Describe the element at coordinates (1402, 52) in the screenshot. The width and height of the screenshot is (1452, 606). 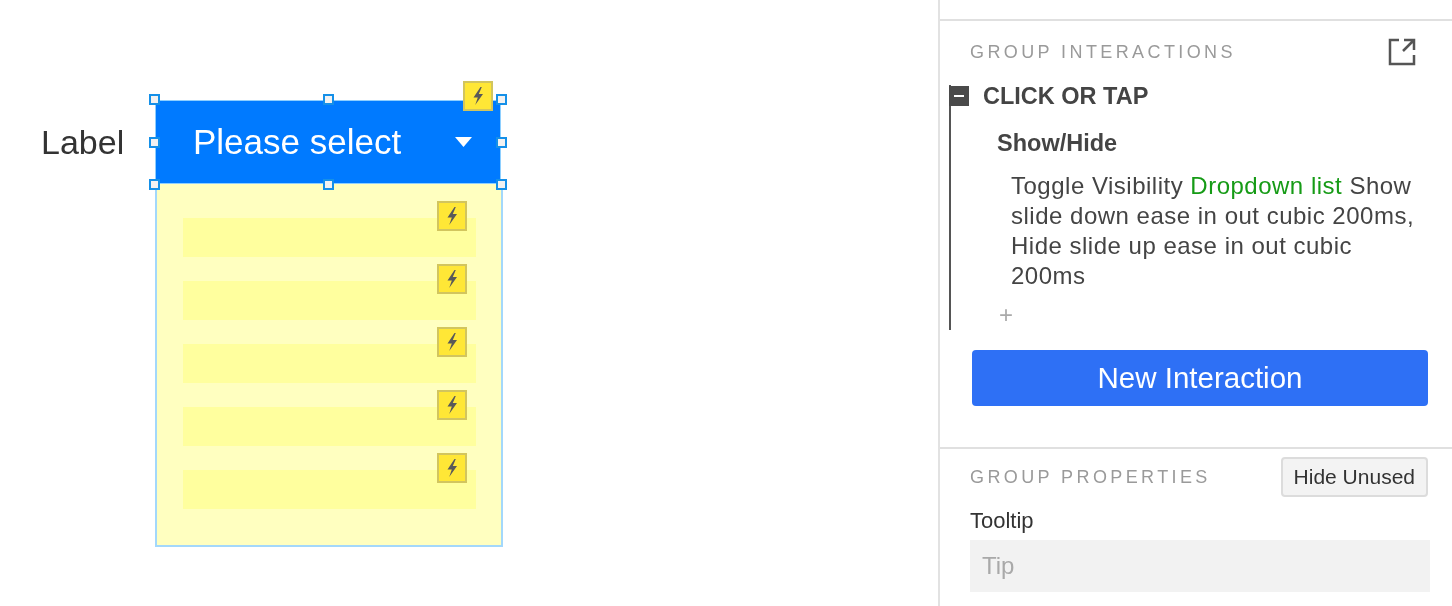
I see `popout-icon` at that location.